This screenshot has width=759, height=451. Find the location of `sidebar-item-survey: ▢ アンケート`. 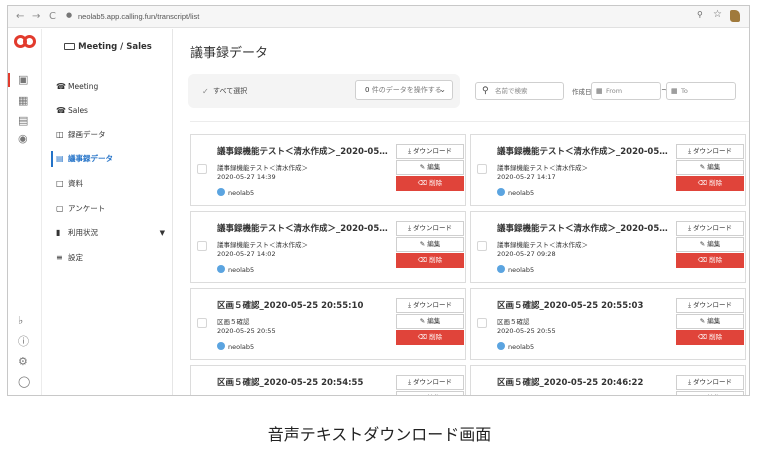

sidebar-item-survey: ▢ アンケート is located at coordinates (108, 209).